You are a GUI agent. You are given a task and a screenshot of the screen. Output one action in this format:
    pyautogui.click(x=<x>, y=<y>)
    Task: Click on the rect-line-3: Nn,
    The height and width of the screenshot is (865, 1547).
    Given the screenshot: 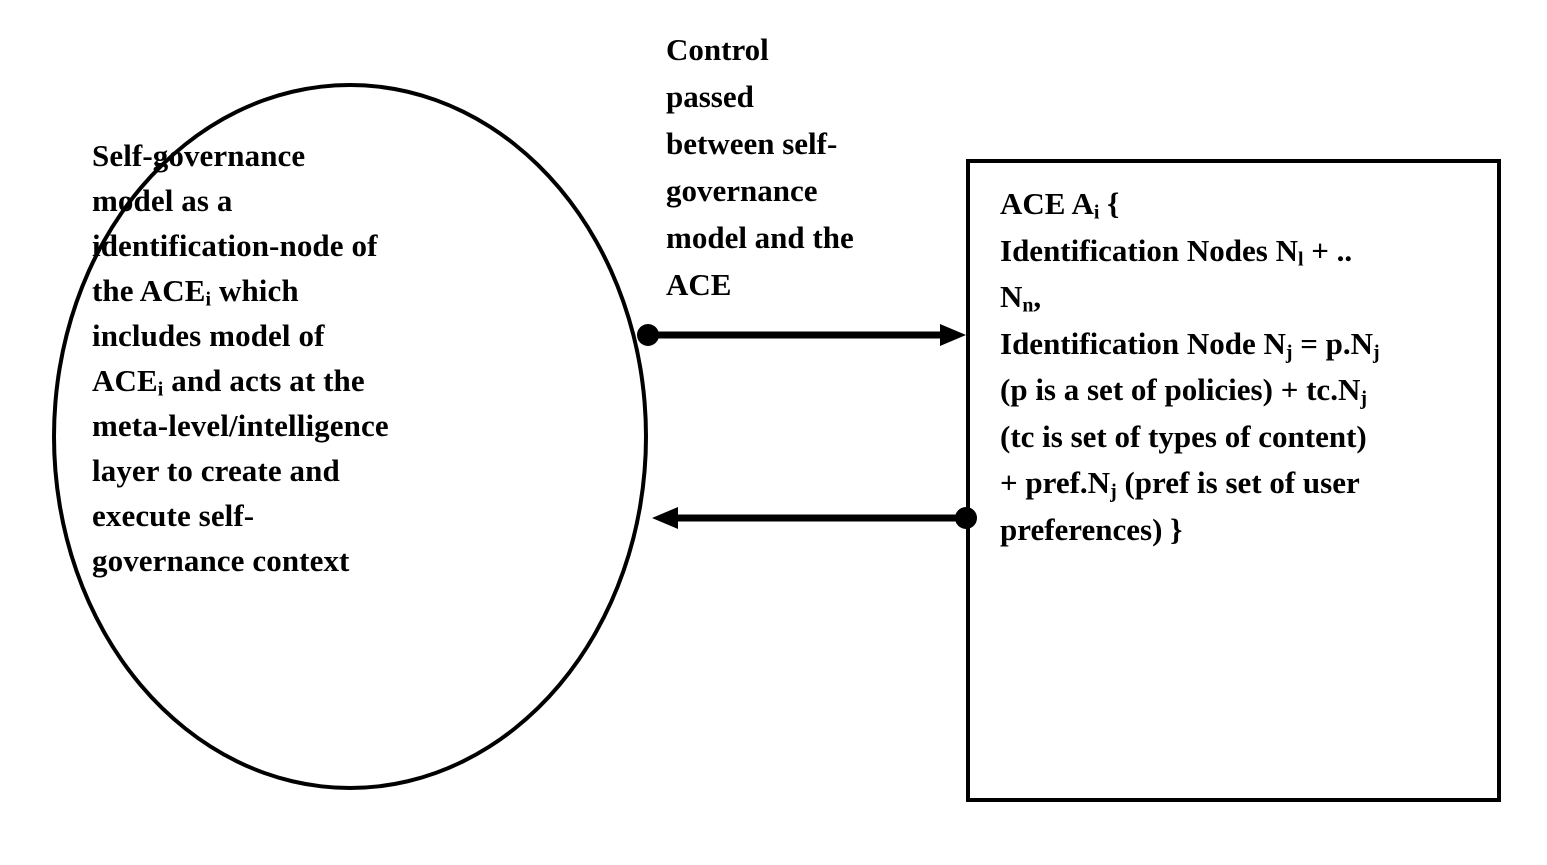 What is the action you would take?
    pyautogui.click(x=1021, y=298)
    